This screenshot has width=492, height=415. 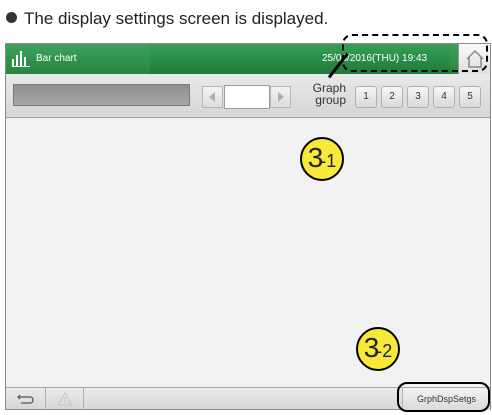 I want to click on warning-button, so click(x=65, y=399).